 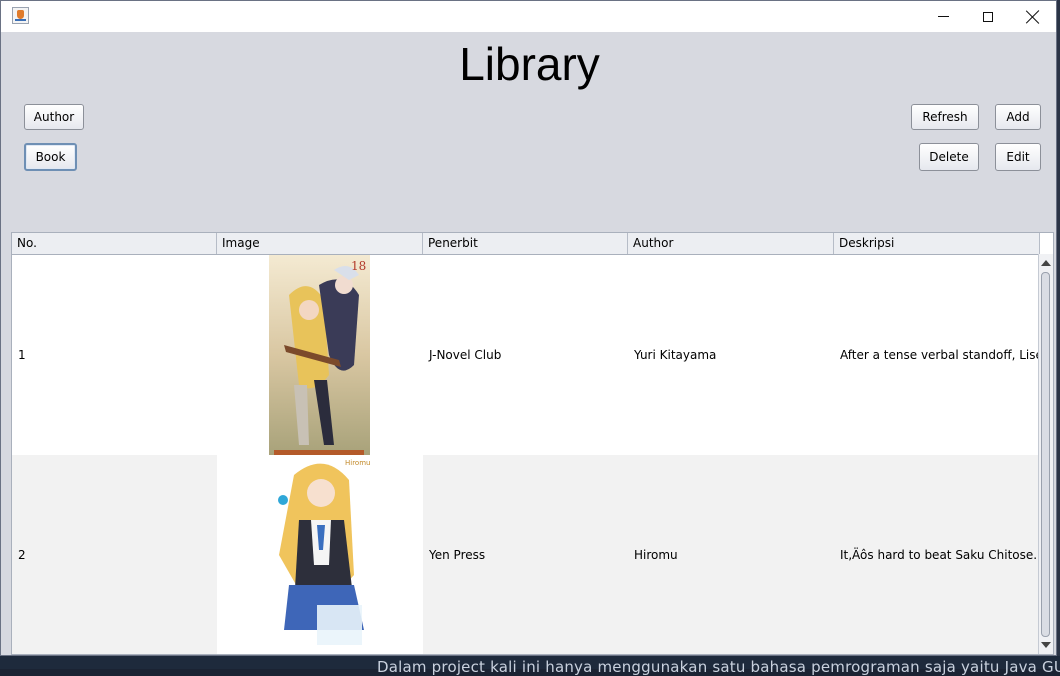 What do you see at coordinates (54, 117) in the screenshot?
I see `author-button: Author` at bounding box center [54, 117].